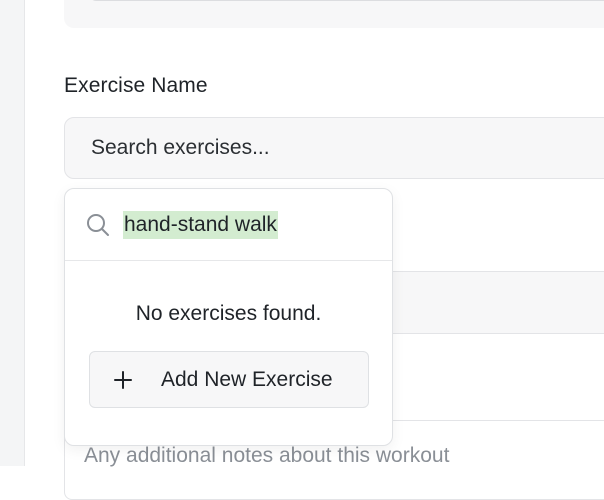 This screenshot has width=604, height=500. Describe the element at coordinates (334, 14) in the screenshot. I see `previous-card` at that location.